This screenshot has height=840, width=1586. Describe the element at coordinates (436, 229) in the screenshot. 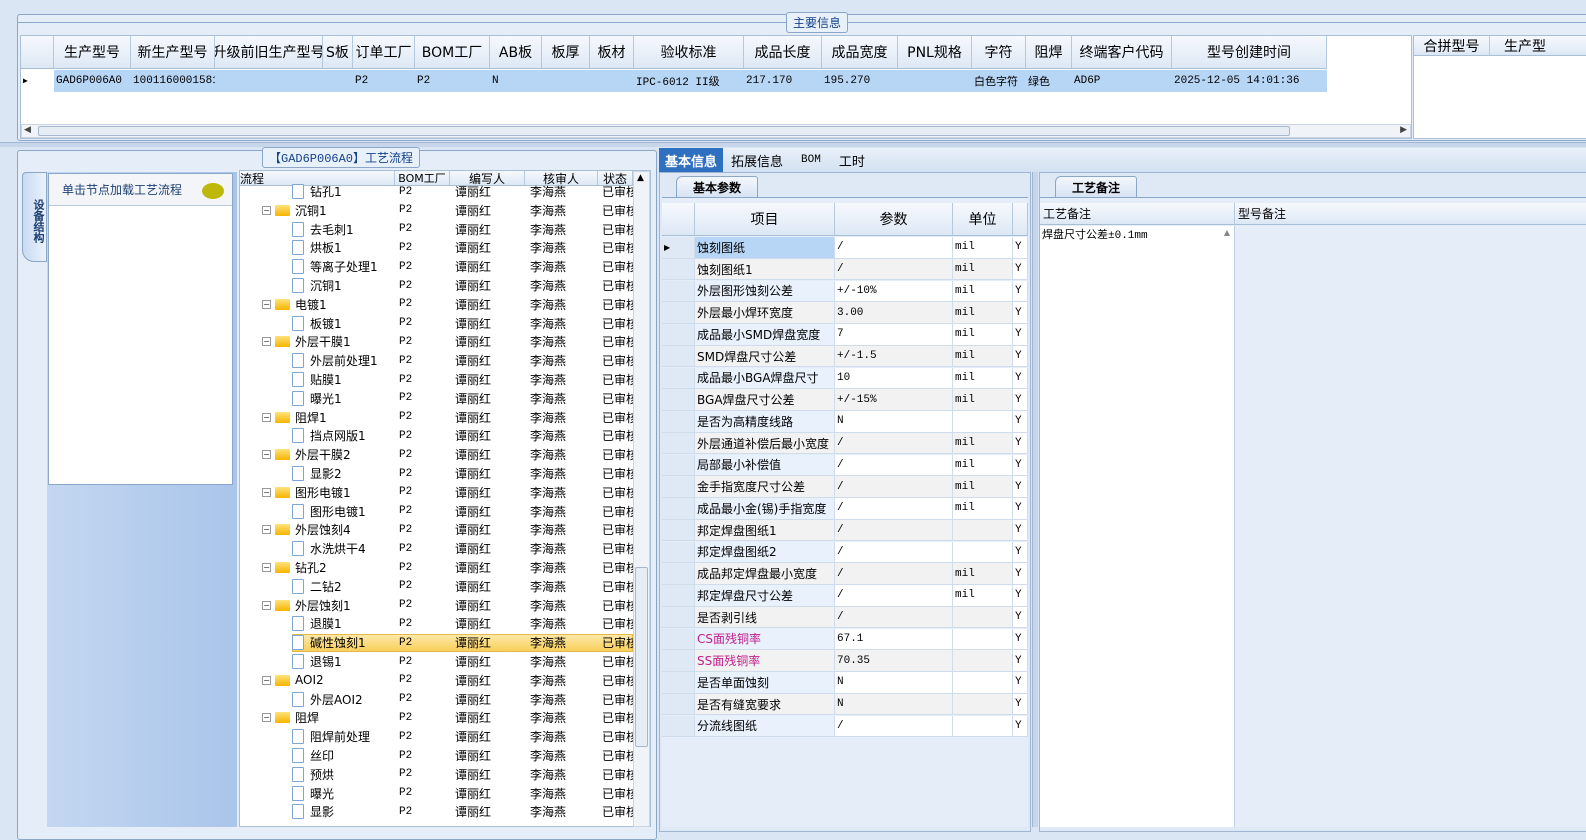

I see `tree-row: 去毛刺1 P2 谭丽红 李海燕 已审核` at that location.